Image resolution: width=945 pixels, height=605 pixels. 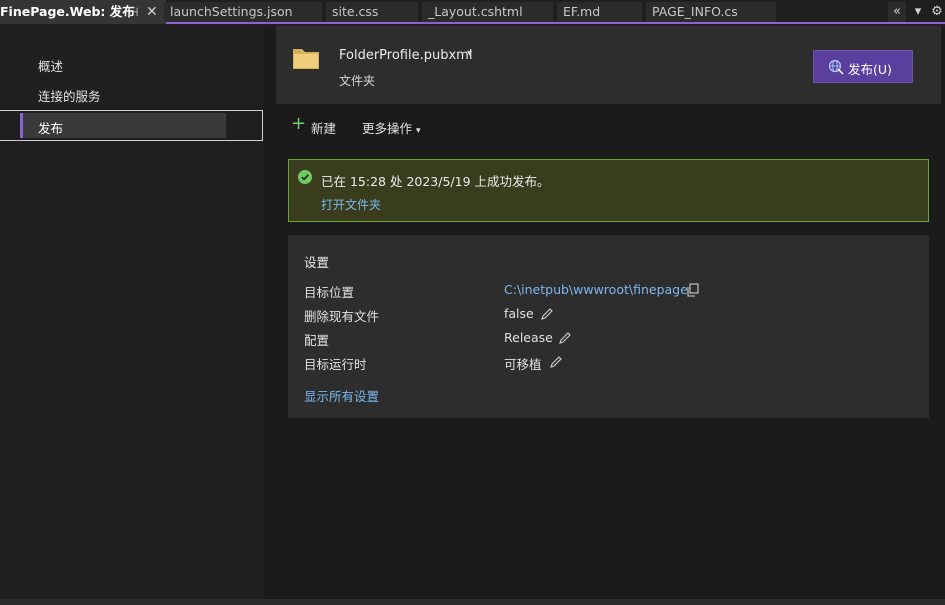 What do you see at coordinates (342, 316) in the screenshot?
I see `delete-existing-label: 删除现有文件` at bounding box center [342, 316].